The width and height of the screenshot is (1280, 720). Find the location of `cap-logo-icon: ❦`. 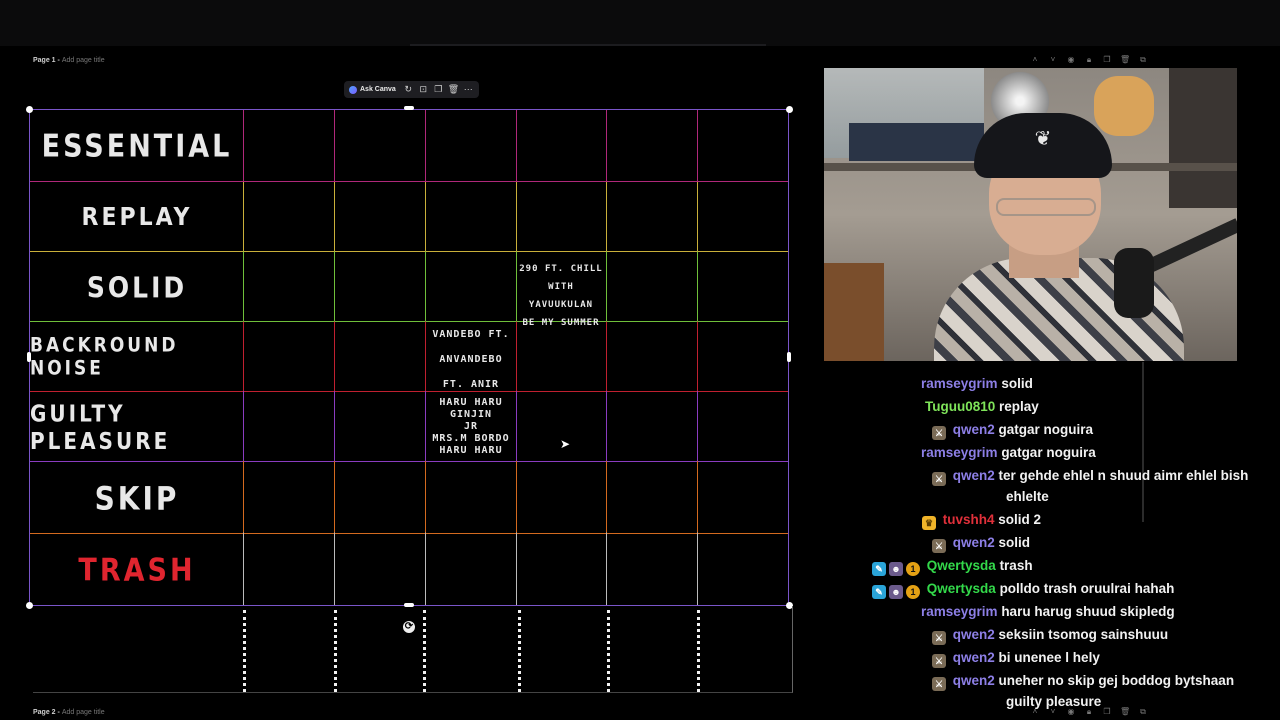

cap-logo-icon: ❦ is located at coordinates (1043, 139).